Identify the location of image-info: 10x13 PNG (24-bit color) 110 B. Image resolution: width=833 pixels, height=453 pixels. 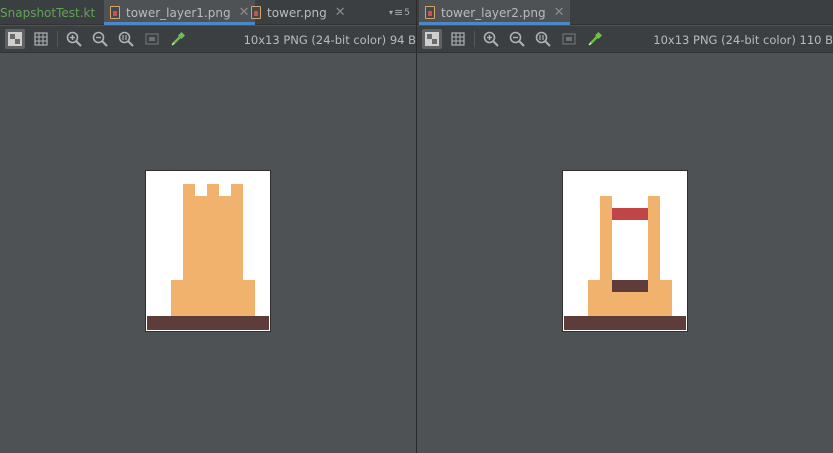
(743, 39).